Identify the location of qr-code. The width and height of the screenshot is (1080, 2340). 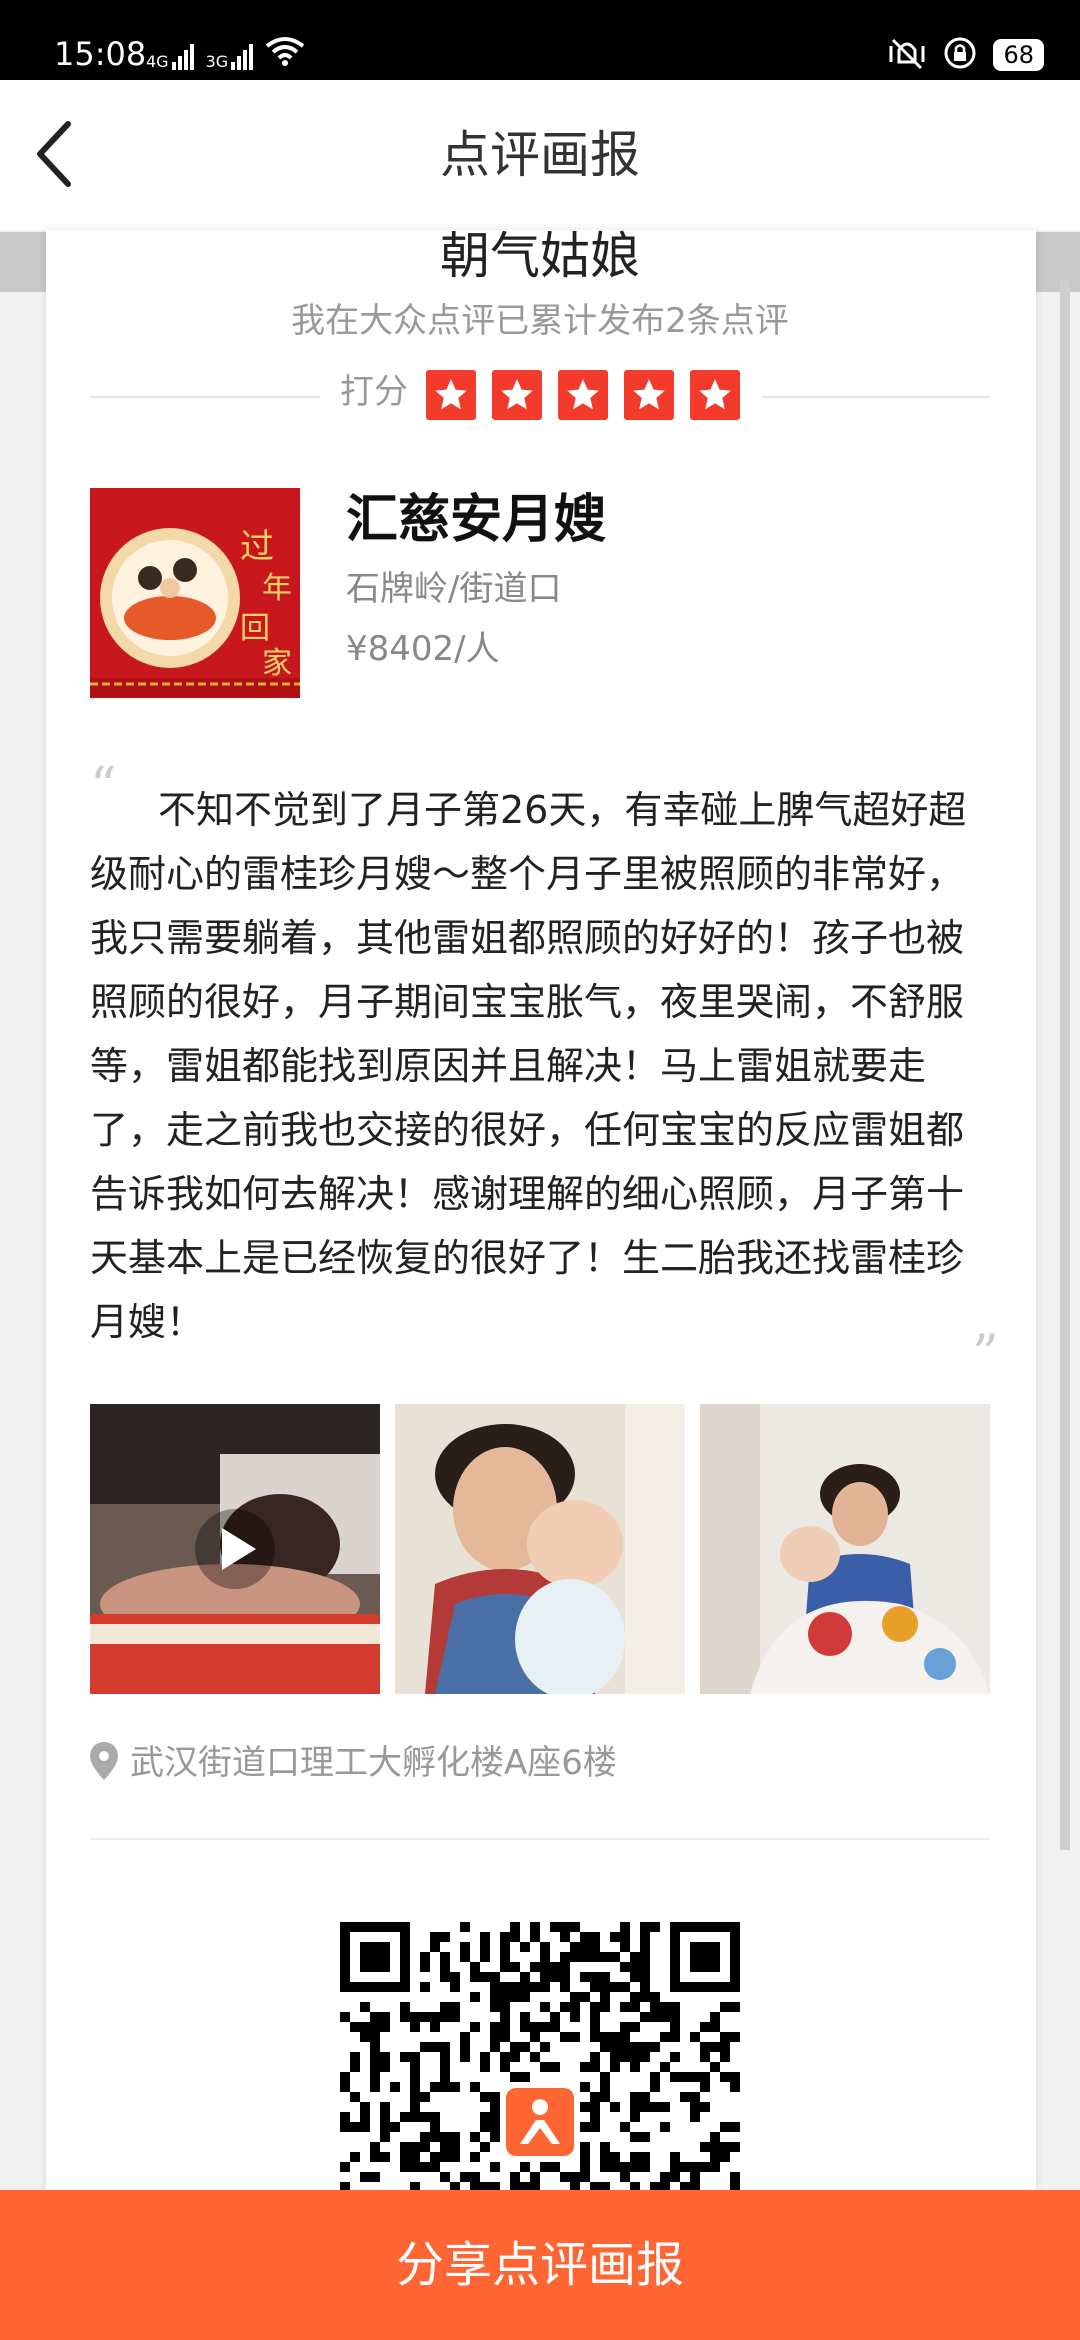
(540, 2057).